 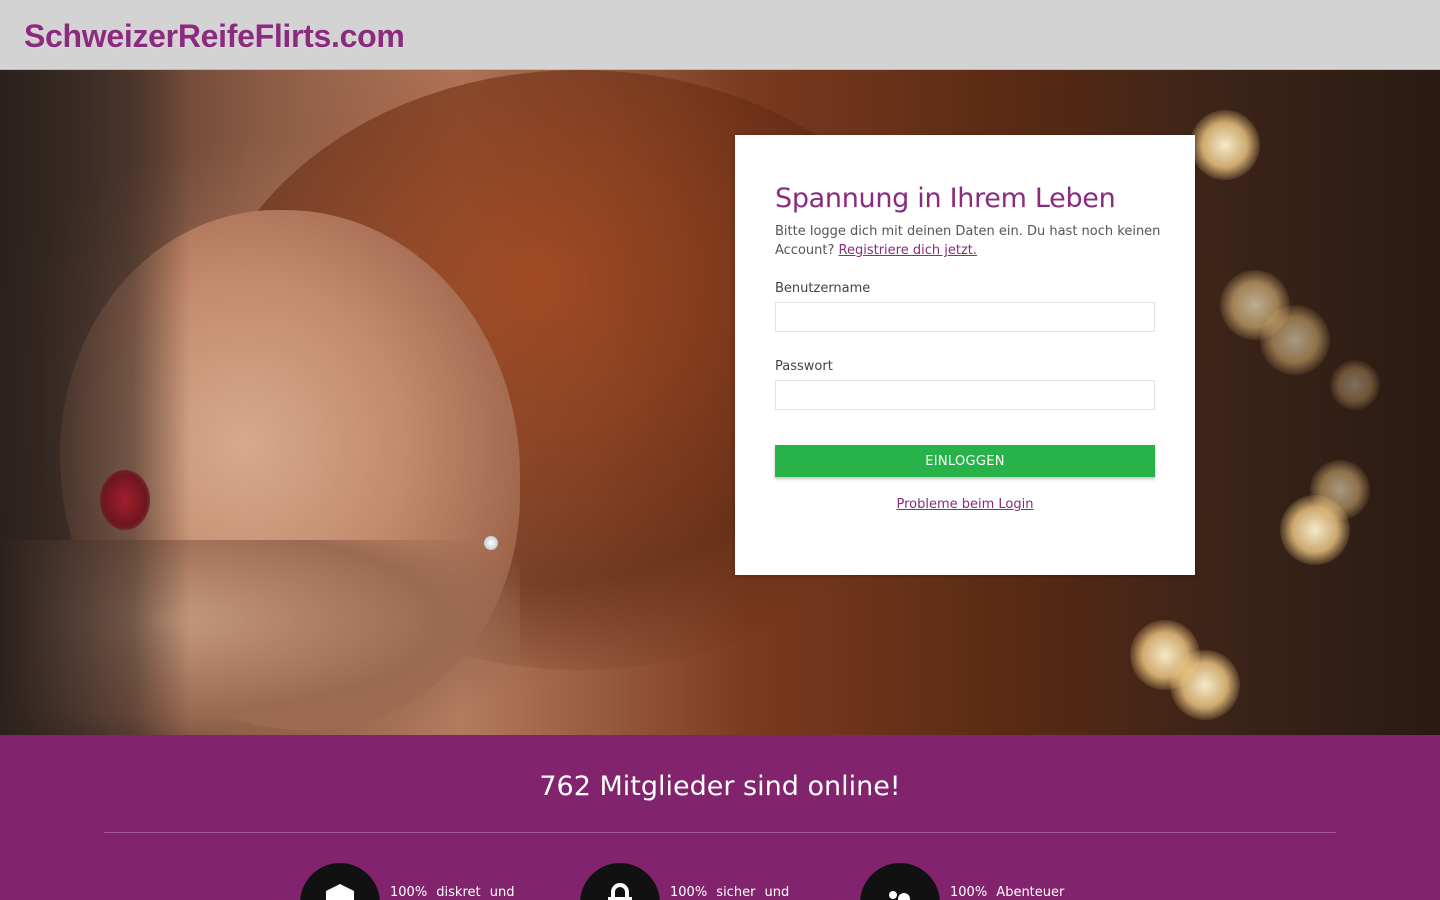 What do you see at coordinates (965, 461) in the screenshot?
I see `login-button: EINLOGGEN` at bounding box center [965, 461].